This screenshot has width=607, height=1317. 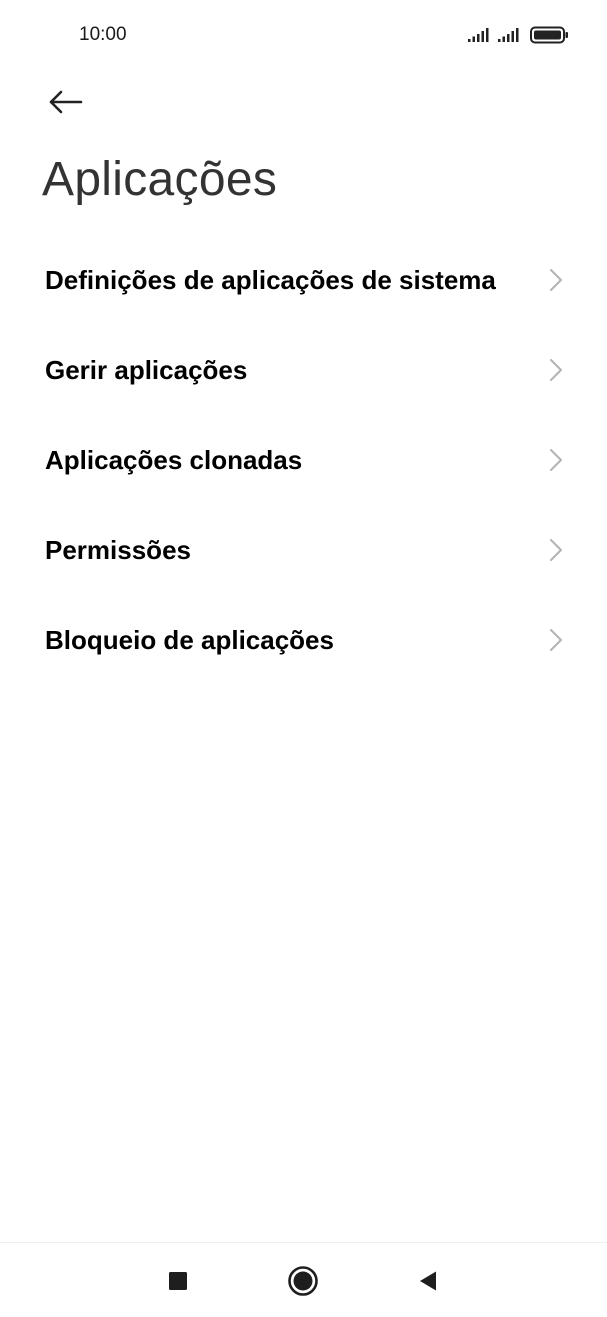 What do you see at coordinates (303, 36) in the screenshot?
I see `status-bar: 10:00` at bounding box center [303, 36].